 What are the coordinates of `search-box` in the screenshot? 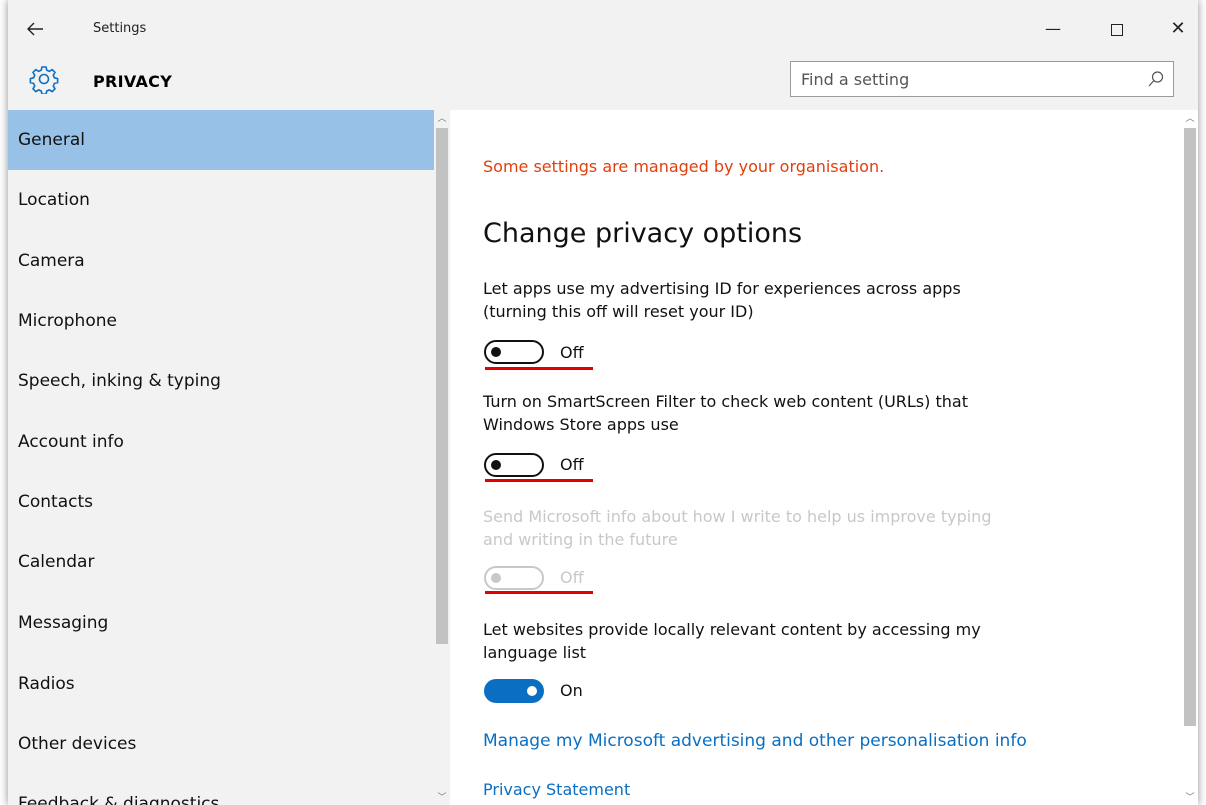 It's located at (982, 79).